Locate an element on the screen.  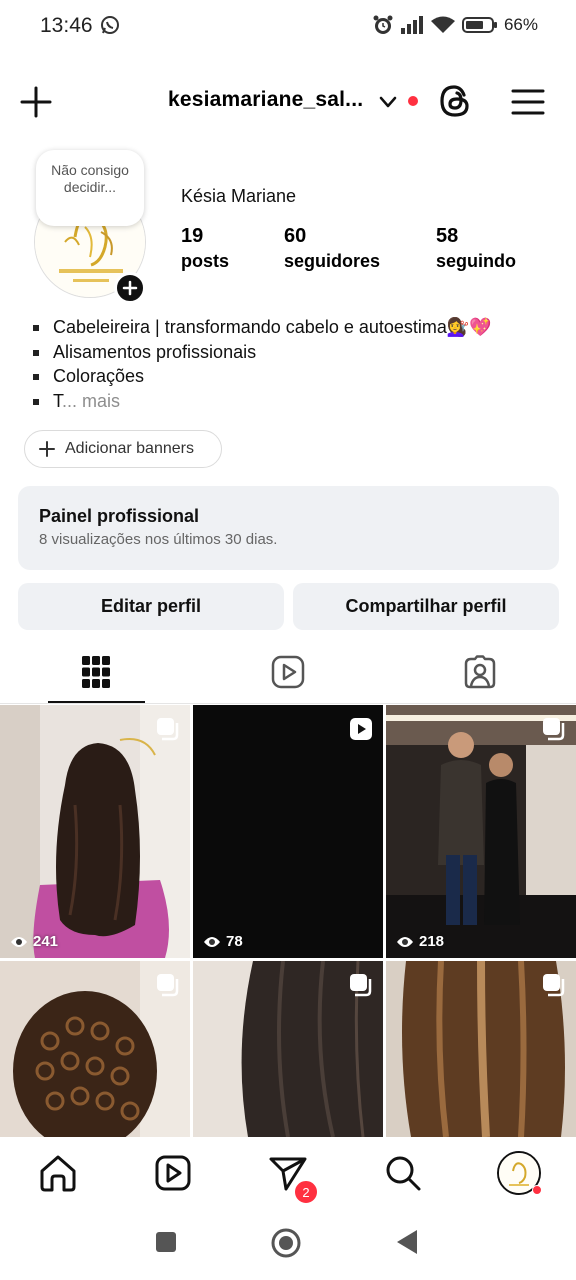
tab-tagged is located at coordinates (480, 672).